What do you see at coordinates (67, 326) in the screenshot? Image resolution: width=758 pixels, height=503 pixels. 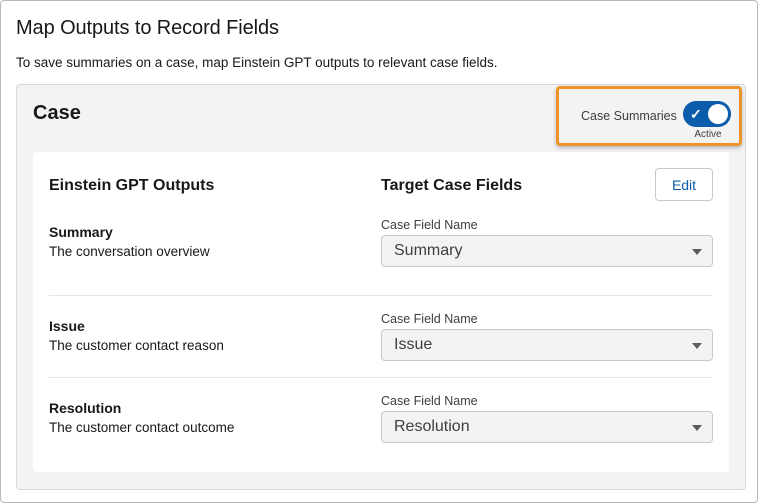 I see `output-name: Issue` at bounding box center [67, 326].